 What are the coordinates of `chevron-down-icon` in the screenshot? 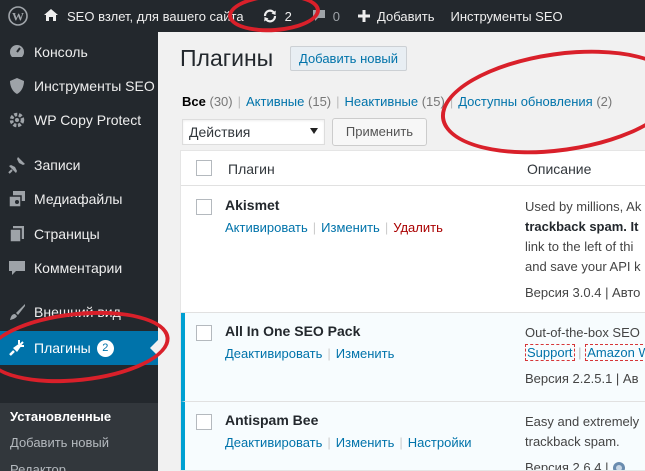 It's located at (314, 131).